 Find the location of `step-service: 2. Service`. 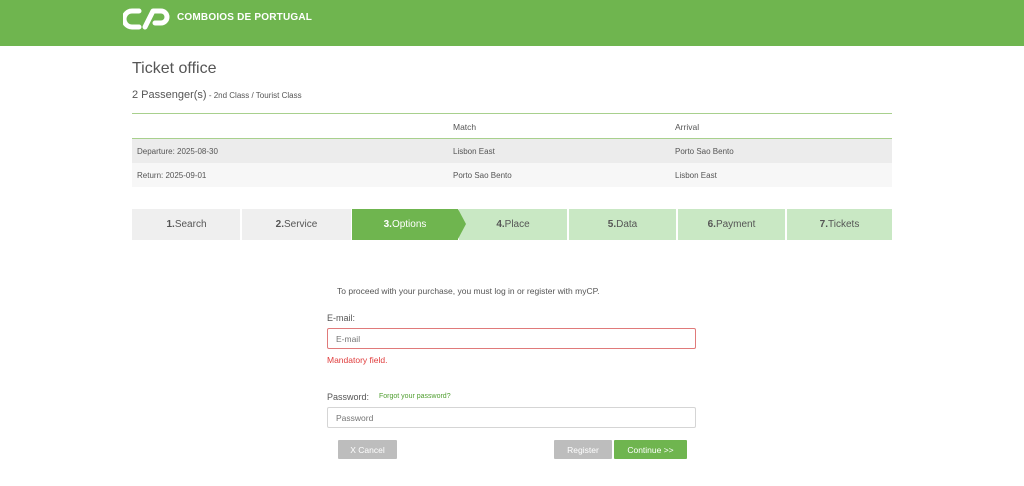

step-service: 2. Service is located at coordinates (296, 224).